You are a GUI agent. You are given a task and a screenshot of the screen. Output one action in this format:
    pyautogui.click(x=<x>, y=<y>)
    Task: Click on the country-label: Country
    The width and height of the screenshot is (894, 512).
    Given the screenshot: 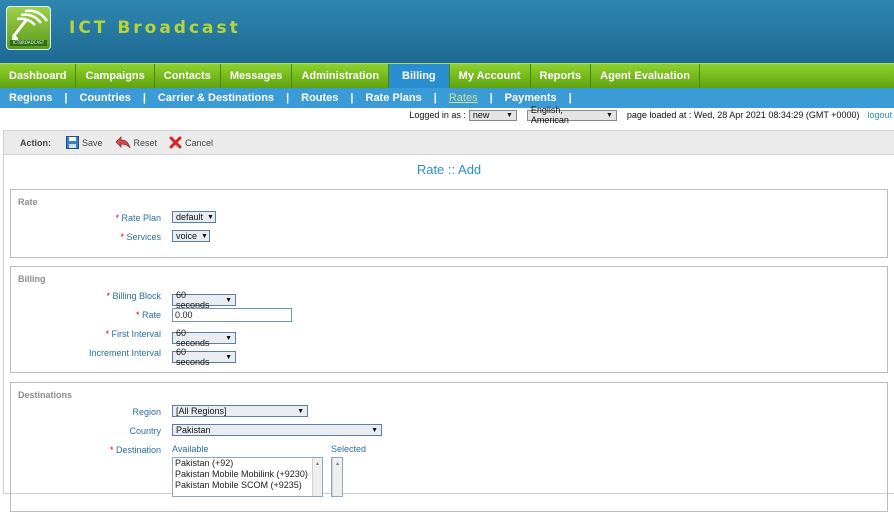 What is the action you would take?
    pyautogui.click(x=145, y=431)
    